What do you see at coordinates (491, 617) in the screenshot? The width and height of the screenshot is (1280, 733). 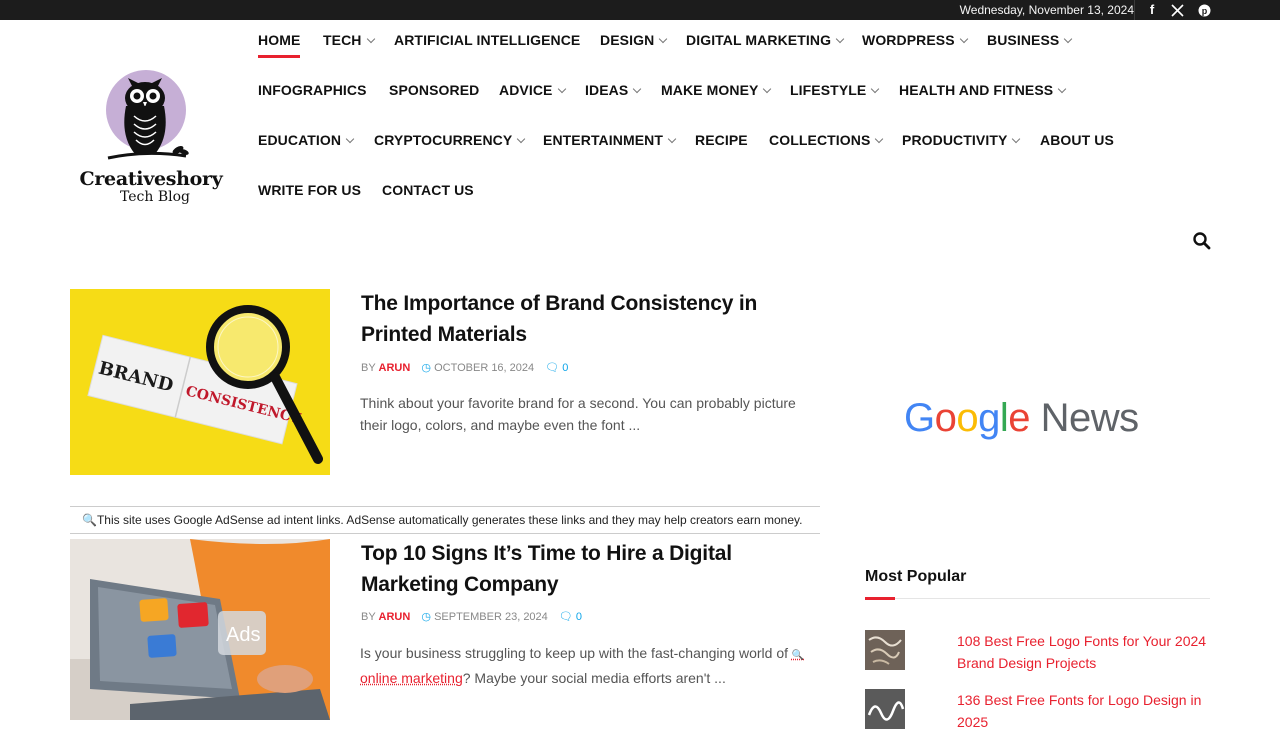 I see `date-text: SEPTEMBER 23, 2024` at bounding box center [491, 617].